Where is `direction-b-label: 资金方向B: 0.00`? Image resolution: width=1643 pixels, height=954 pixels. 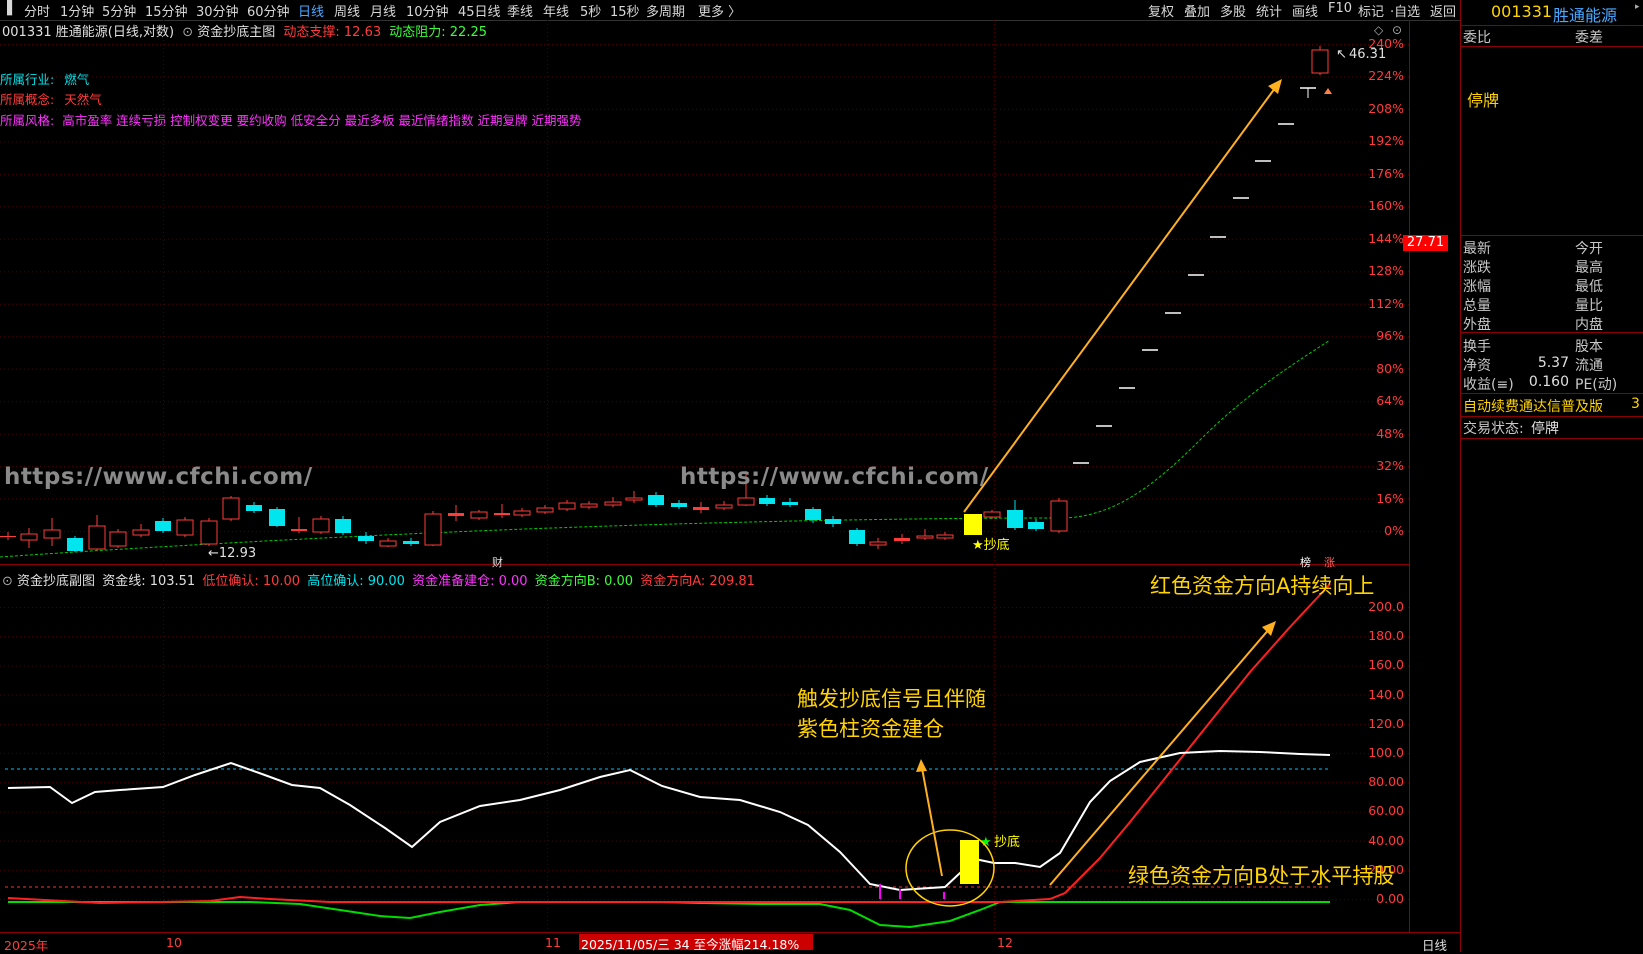 direction-b-label: 资金方向B: 0.00 is located at coordinates (584, 581).